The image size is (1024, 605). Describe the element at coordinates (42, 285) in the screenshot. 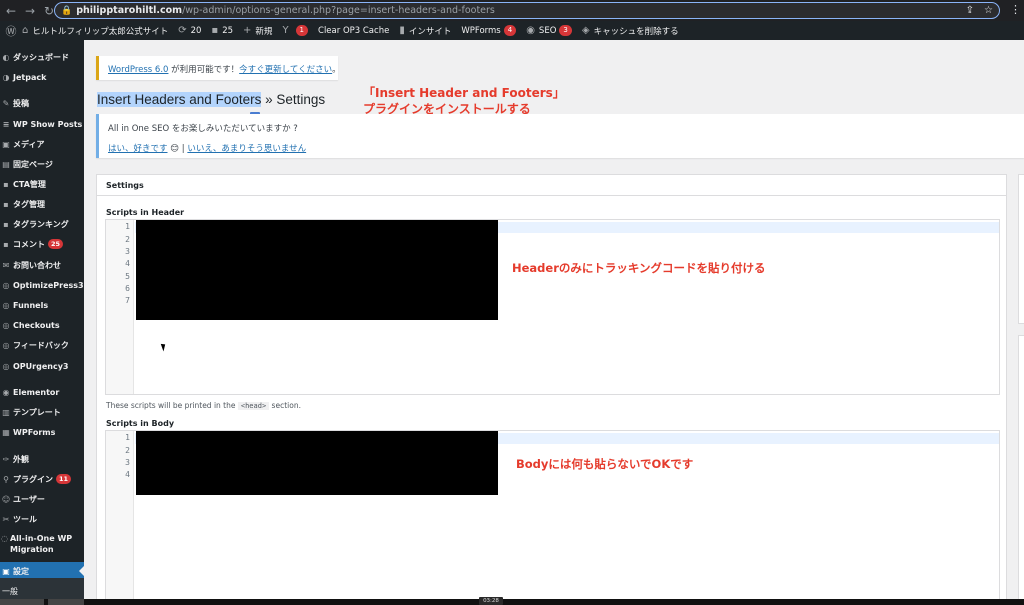

I see `menu-optimizepress: ◎ OptimizePress3` at that location.